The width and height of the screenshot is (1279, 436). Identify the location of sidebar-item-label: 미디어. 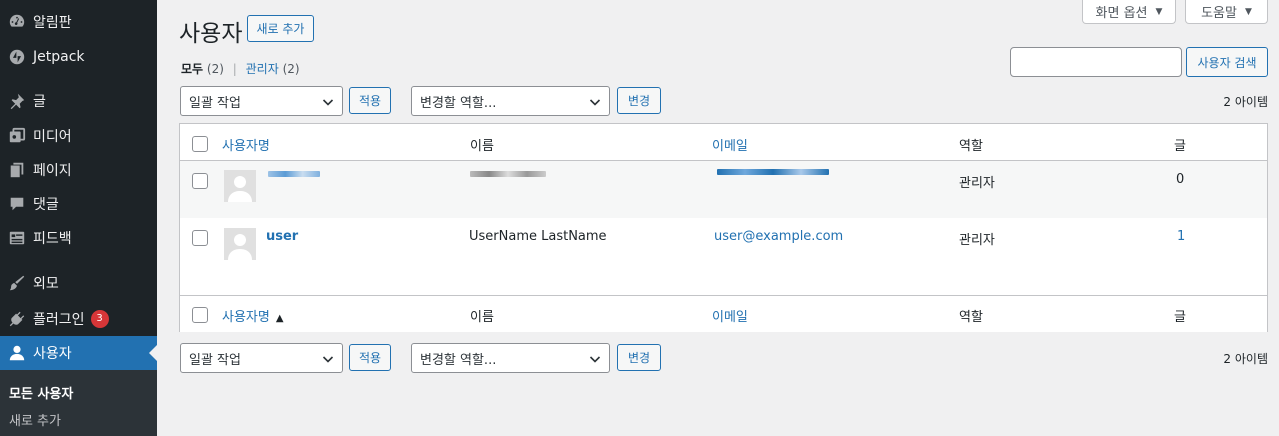
(52, 137).